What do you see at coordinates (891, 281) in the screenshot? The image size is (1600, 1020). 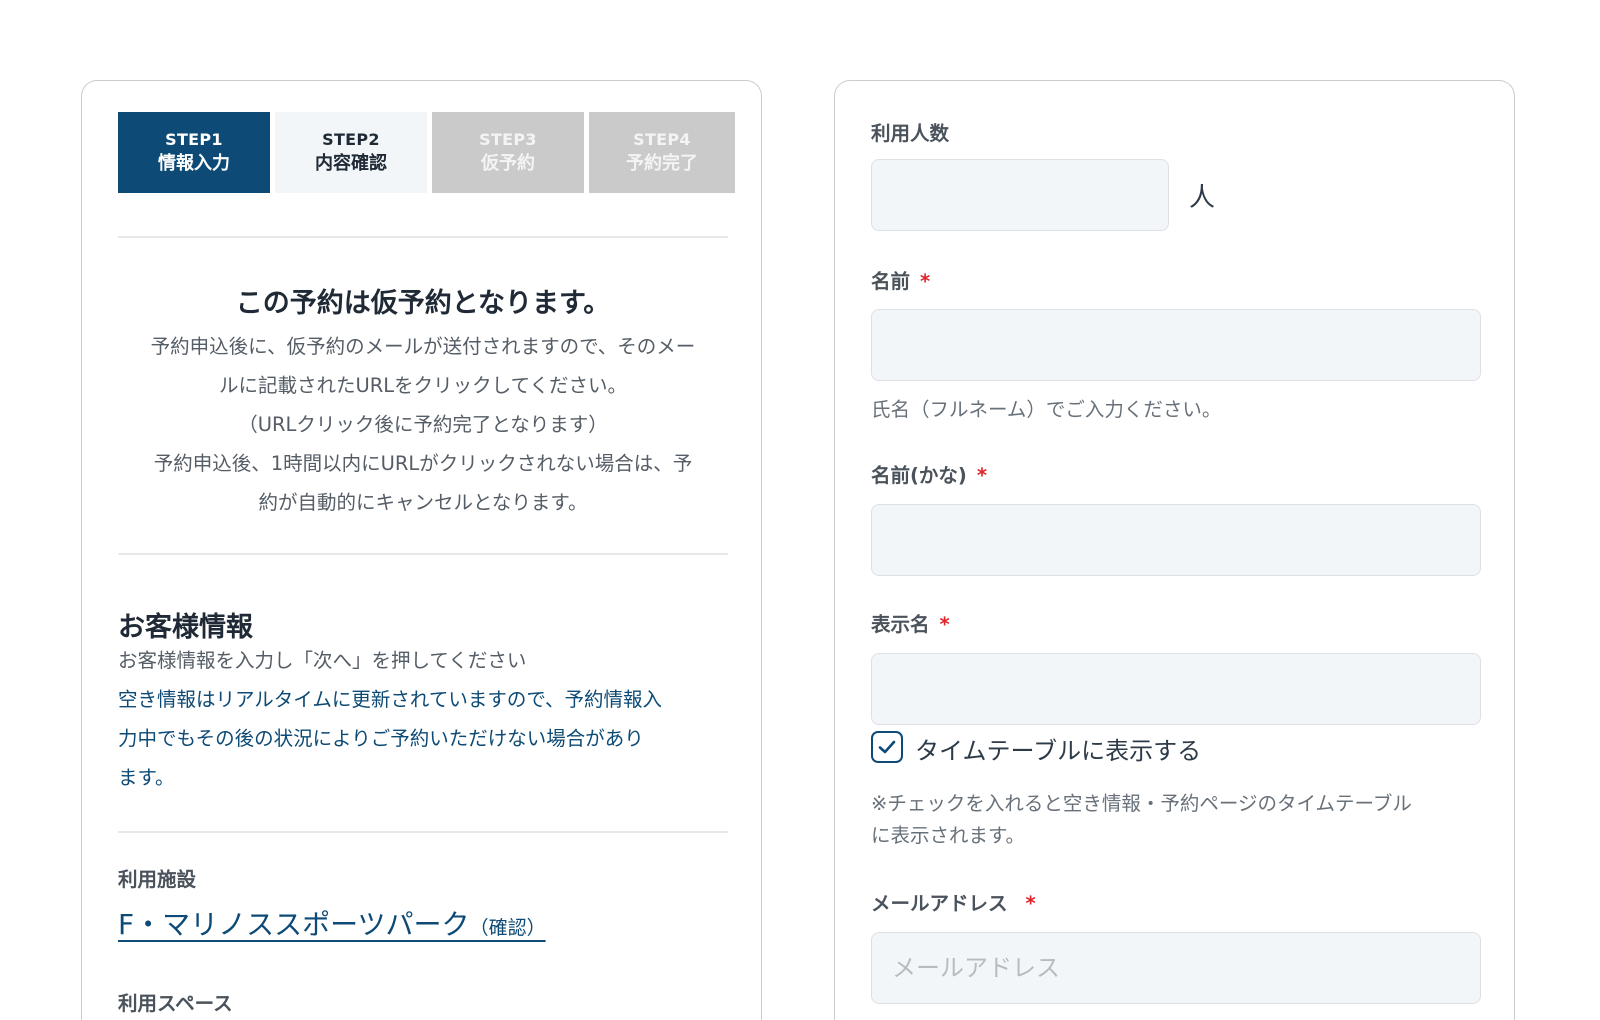 I see `name-label-text: 名前` at bounding box center [891, 281].